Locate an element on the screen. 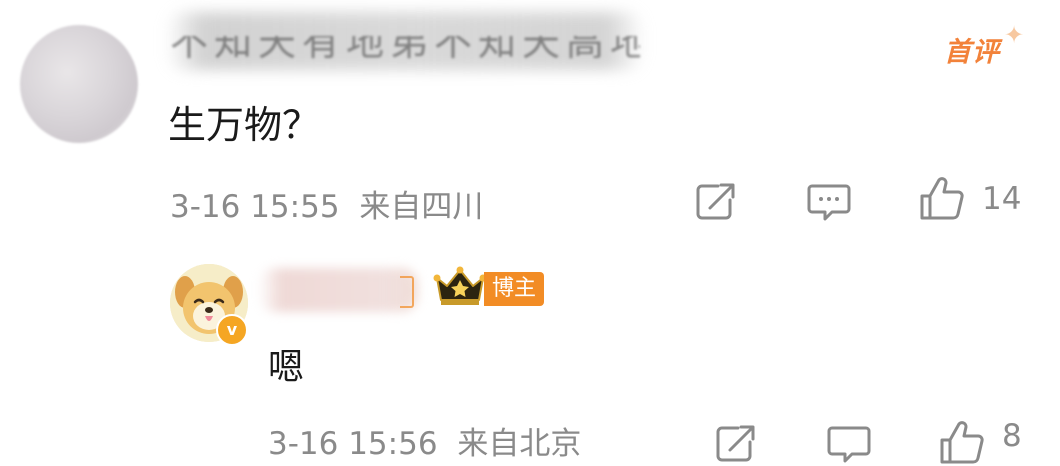 The image size is (1060, 466). avatar is located at coordinates (79, 84).